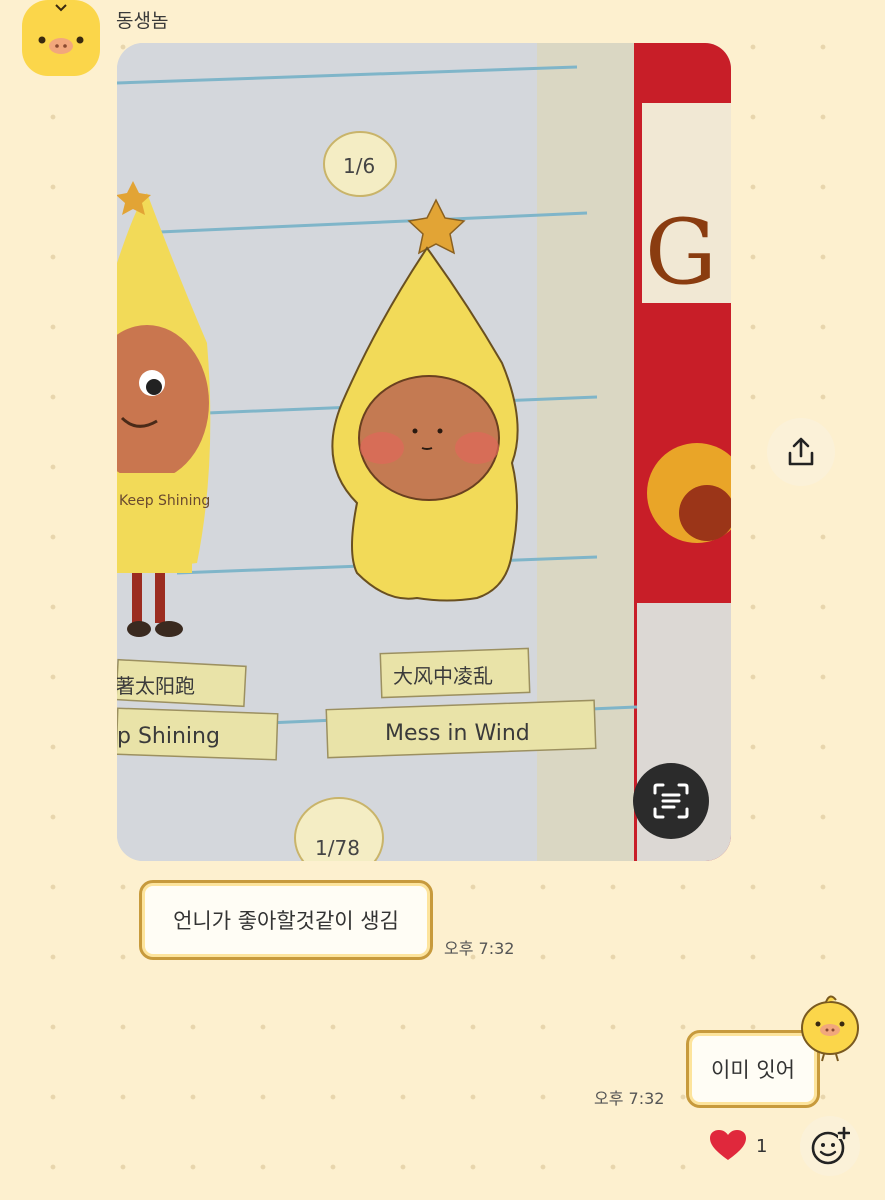  Describe the element at coordinates (337, 848) in the screenshot. I see `badge-bottom: 1/78` at that location.